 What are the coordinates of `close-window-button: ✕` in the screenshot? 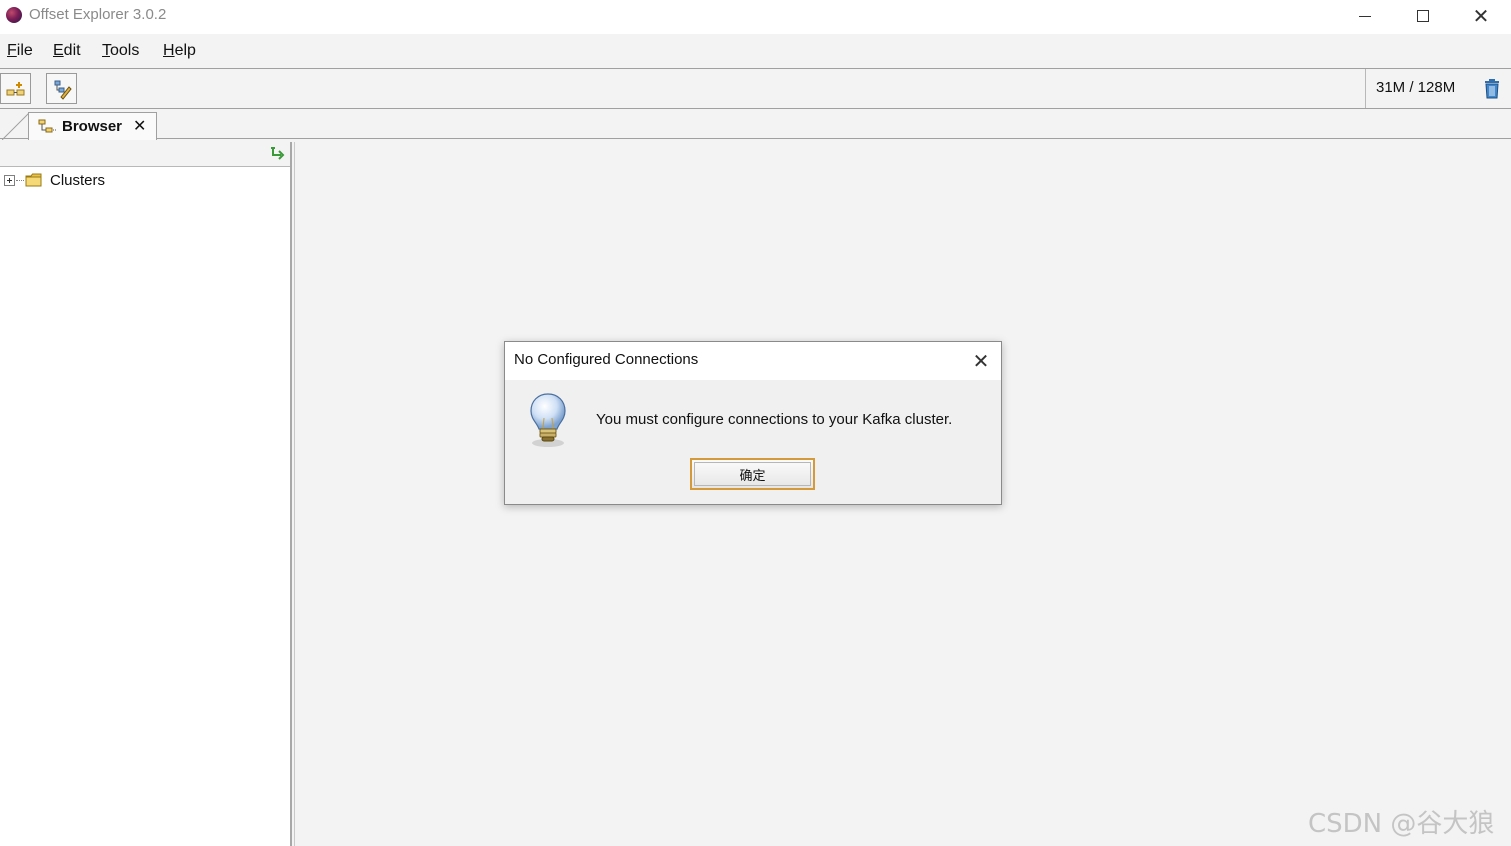 It's located at (1481, 16).